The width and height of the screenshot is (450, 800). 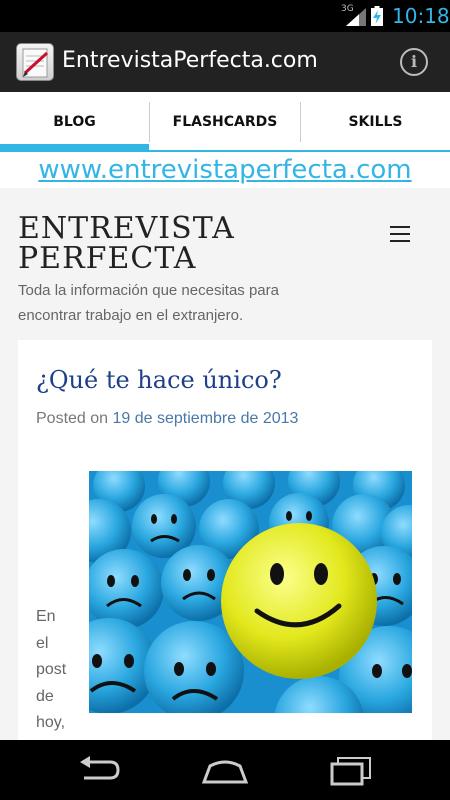 I want to click on post-meta: Posted on 19 de septiembre de 2013, so click(x=167, y=419).